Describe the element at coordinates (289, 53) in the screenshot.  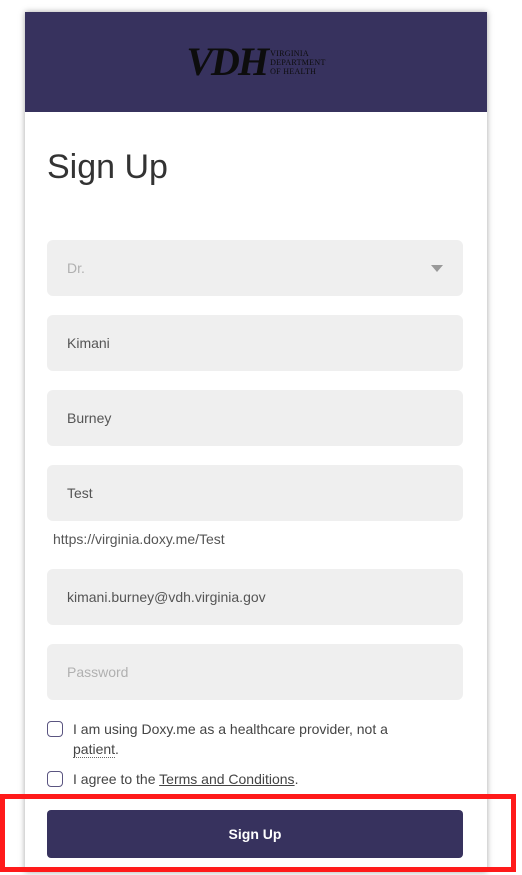
I see `logo-line-1: VIRGINIA` at that location.